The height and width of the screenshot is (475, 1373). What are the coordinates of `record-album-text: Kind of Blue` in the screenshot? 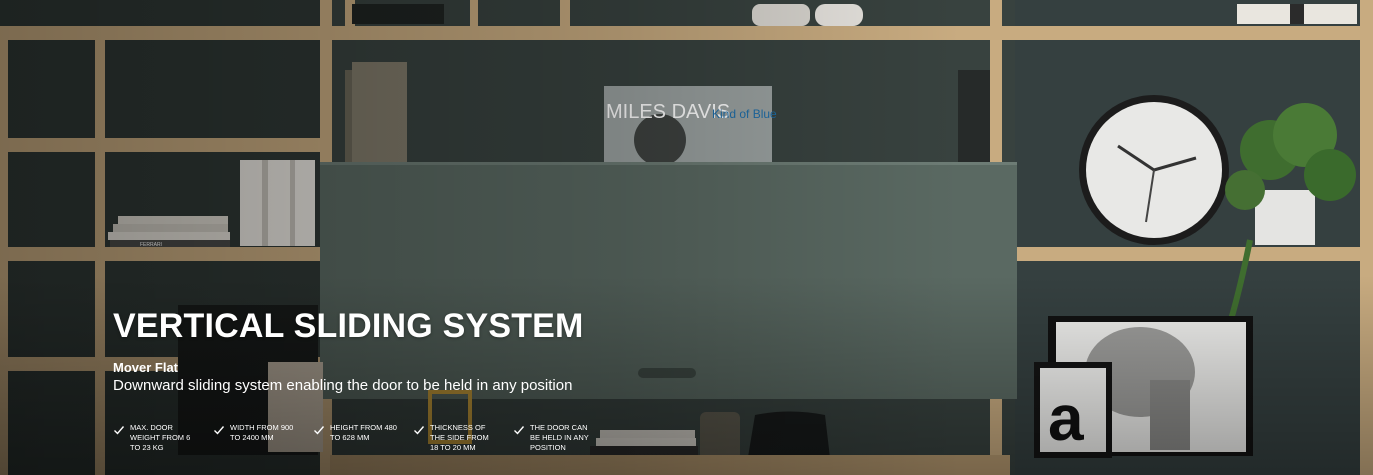 It's located at (744, 114).